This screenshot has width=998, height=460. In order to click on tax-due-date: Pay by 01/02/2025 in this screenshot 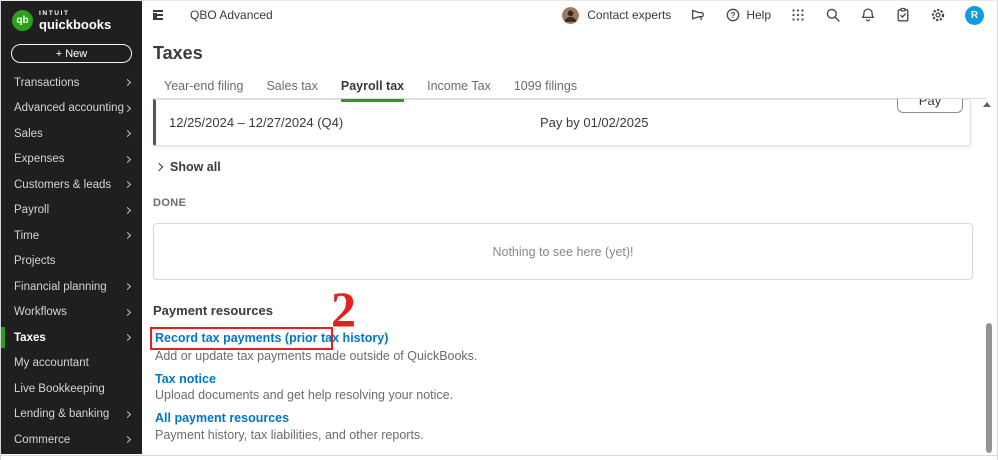, I will do `click(594, 122)`.